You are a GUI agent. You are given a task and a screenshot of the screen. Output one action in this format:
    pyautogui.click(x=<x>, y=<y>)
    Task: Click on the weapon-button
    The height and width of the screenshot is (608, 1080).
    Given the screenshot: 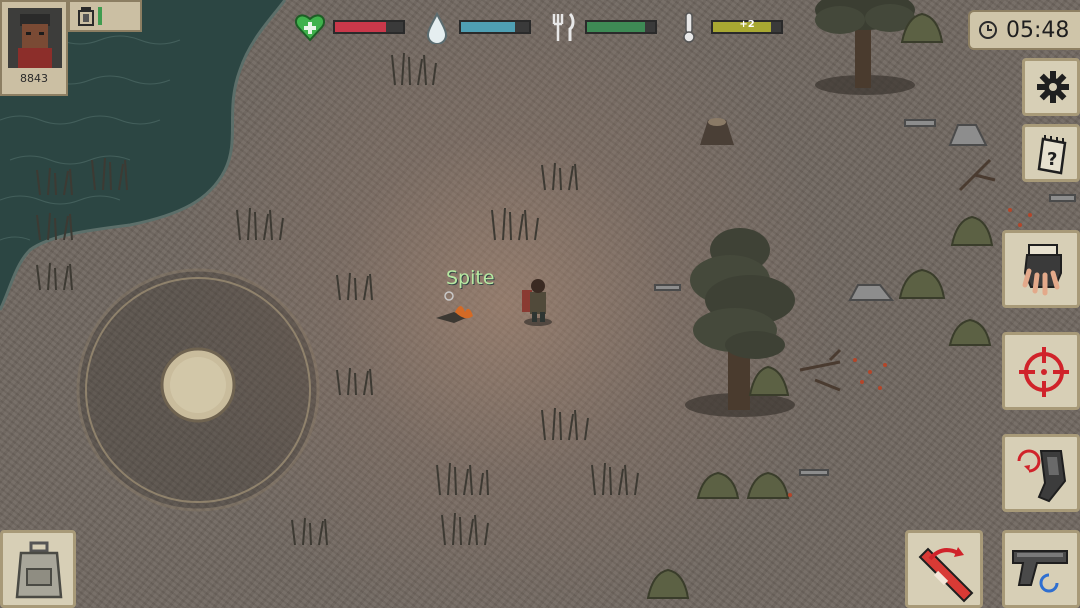 What is the action you would take?
    pyautogui.click(x=1041, y=569)
    